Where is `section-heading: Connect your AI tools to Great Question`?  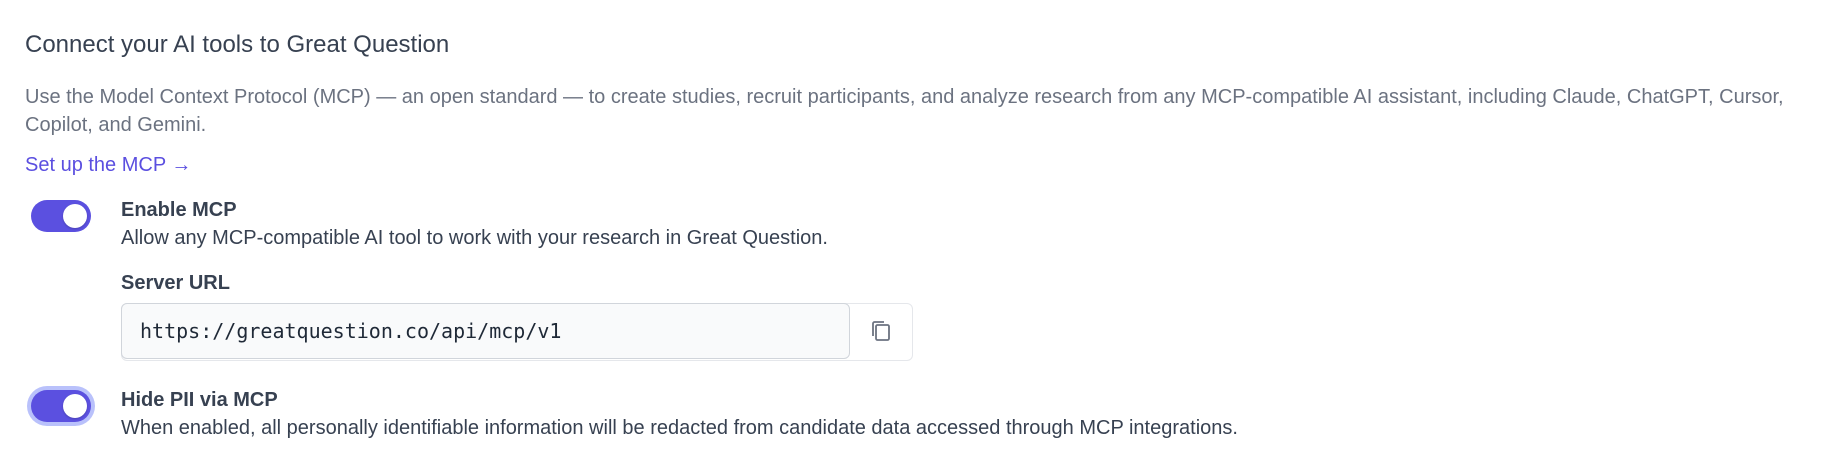 section-heading: Connect your AI tools to Great Question is located at coordinates (237, 44).